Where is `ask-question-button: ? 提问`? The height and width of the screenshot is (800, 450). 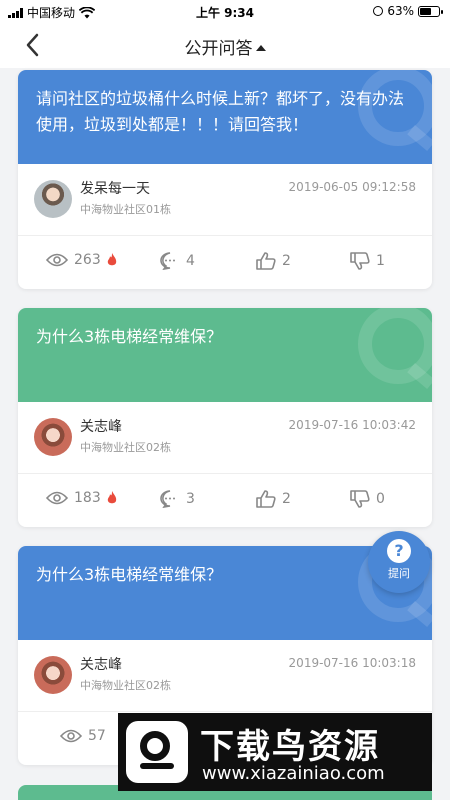
ask-question-button: ? 提问 is located at coordinates (399, 562).